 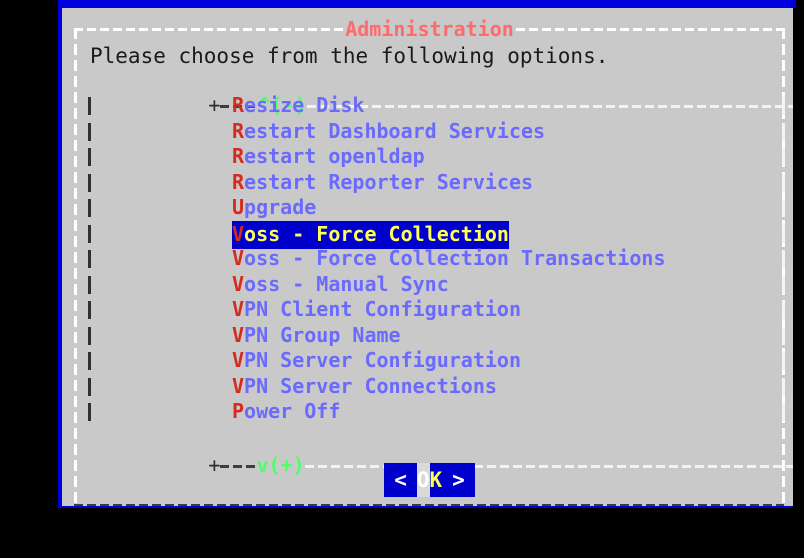 What do you see at coordinates (280, 207) in the screenshot?
I see `menu-item-text: pgrade` at bounding box center [280, 207].